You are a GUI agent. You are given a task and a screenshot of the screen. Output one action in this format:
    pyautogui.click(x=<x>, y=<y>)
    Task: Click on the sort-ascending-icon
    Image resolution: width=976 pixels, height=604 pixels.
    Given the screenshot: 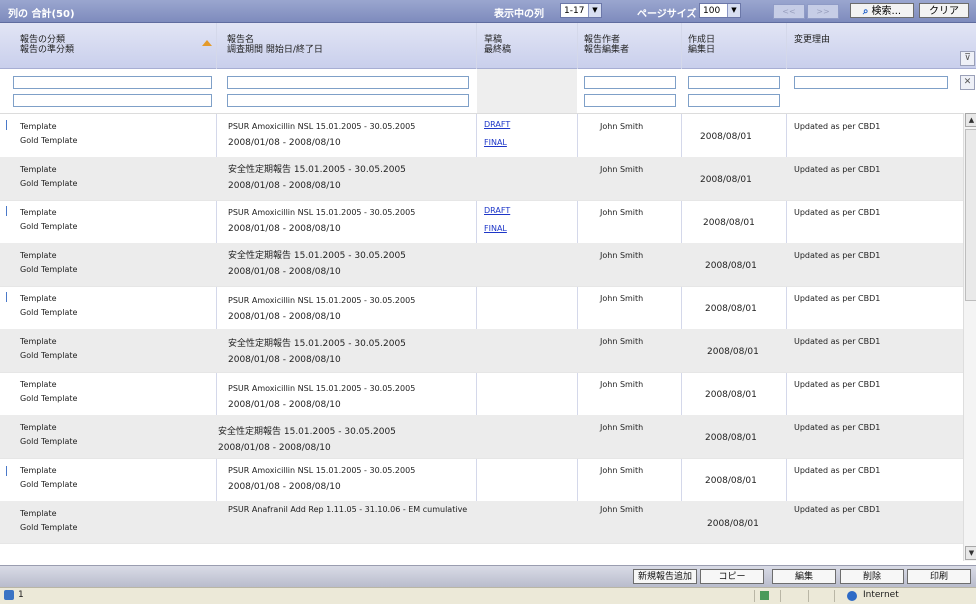 What is the action you would take?
    pyautogui.click(x=207, y=43)
    